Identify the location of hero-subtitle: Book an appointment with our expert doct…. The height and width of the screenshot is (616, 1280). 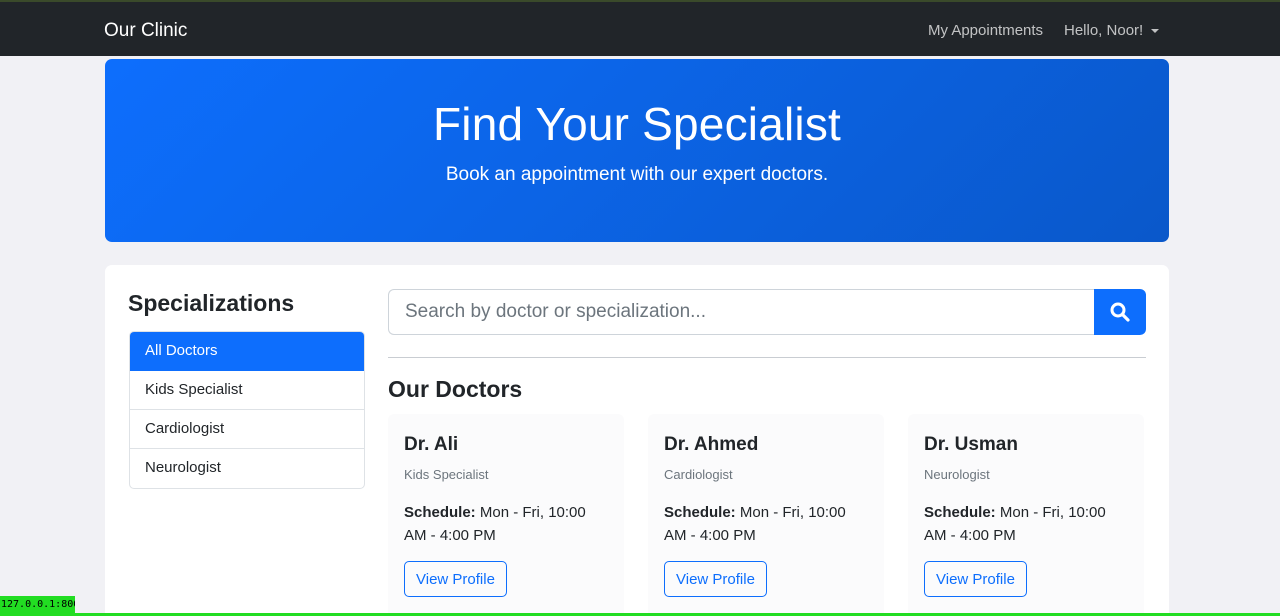
(637, 174).